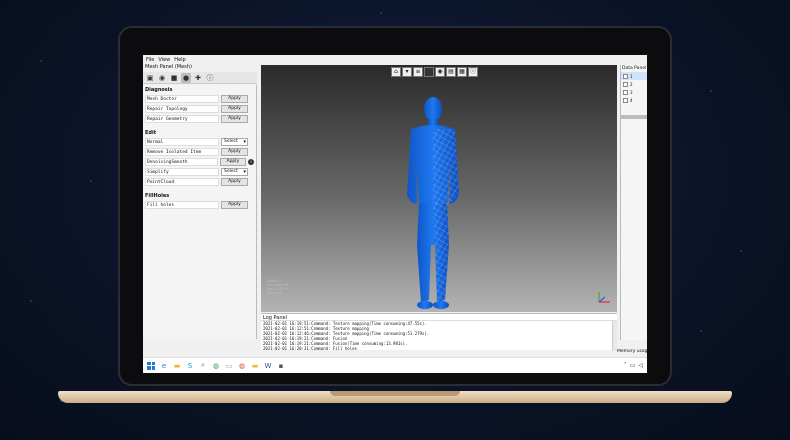  Describe the element at coordinates (182, 142) in the screenshot. I see `row-label: Normal` at that location.